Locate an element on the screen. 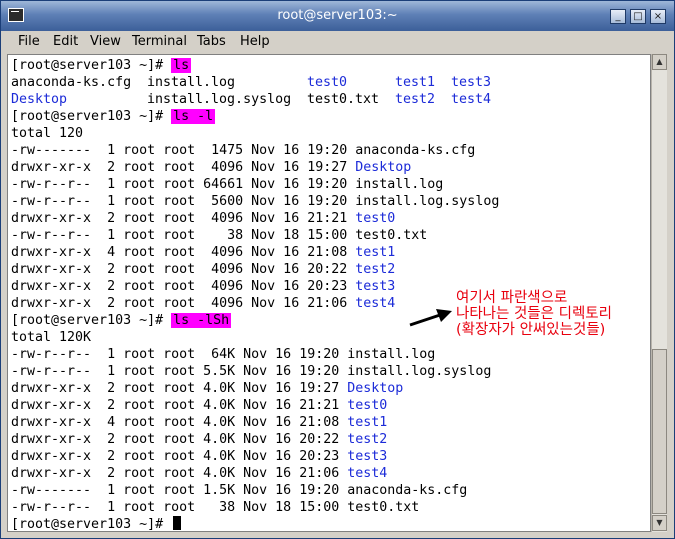 The image size is (675, 539). scroll-down-icon: ▼ is located at coordinates (659, 523).